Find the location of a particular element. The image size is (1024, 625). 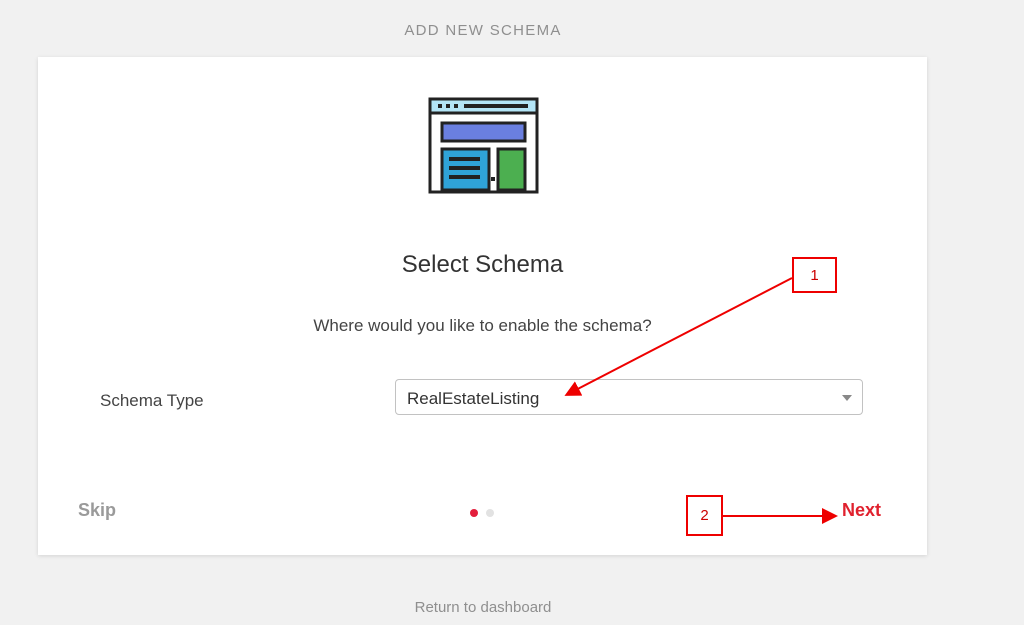

return-to-dashboard-link: Return to dashboard is located at coordinates (483, 607).